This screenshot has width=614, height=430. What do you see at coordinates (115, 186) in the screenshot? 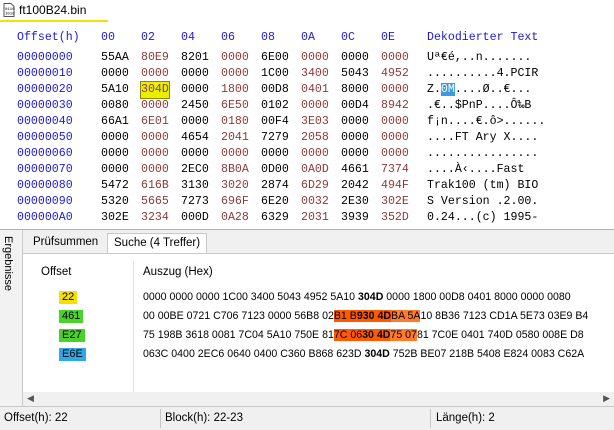
I see `hex-cell: 5472` at bounding box center [115, 186].